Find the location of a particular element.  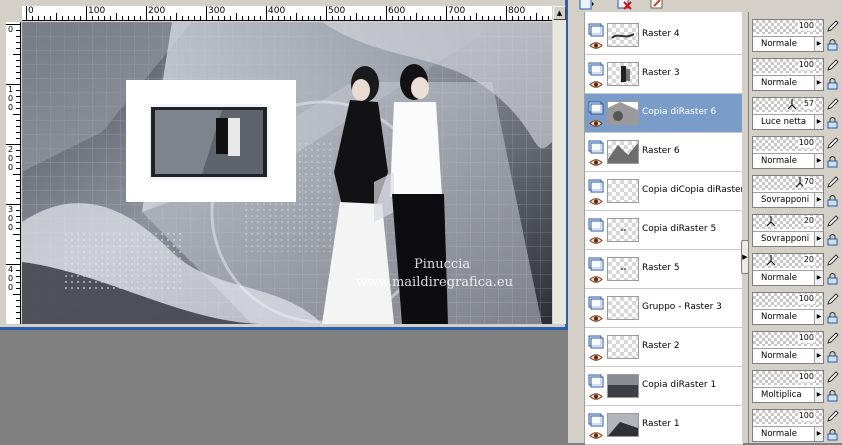

layer-row: Copia diCopia diRaster is located at coordinates (664, 191).